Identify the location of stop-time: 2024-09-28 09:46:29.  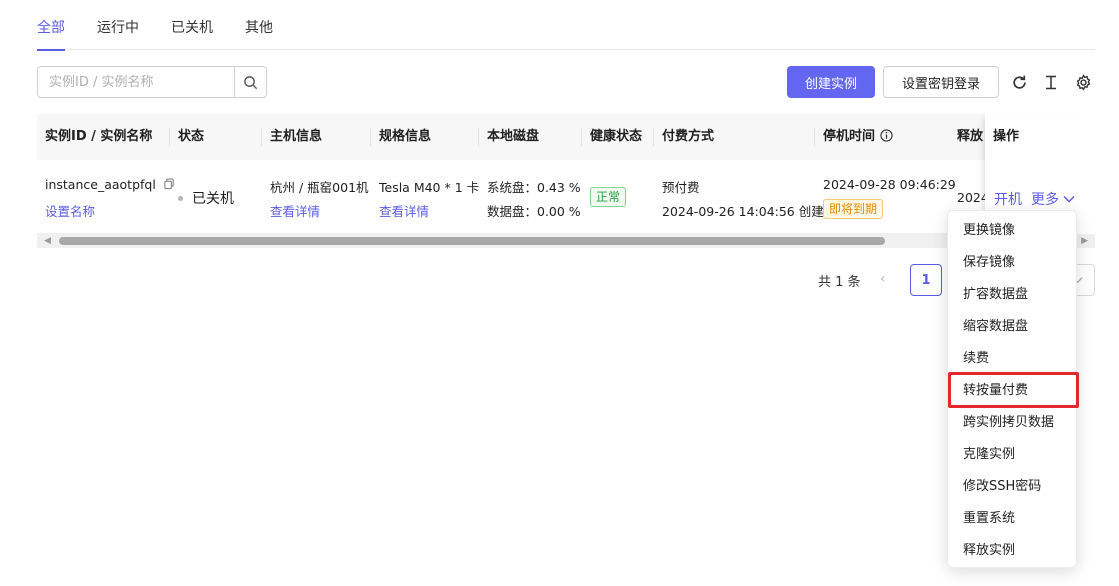
(889, 184).